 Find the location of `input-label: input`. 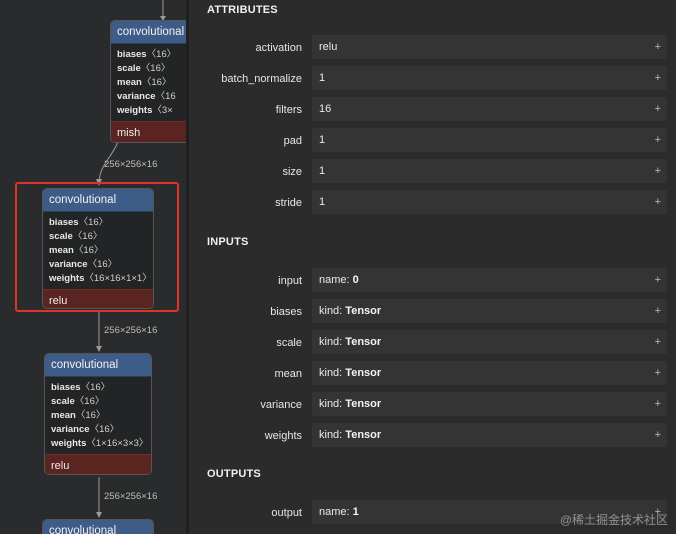

input-label: input is located at coordinates (290, 281).